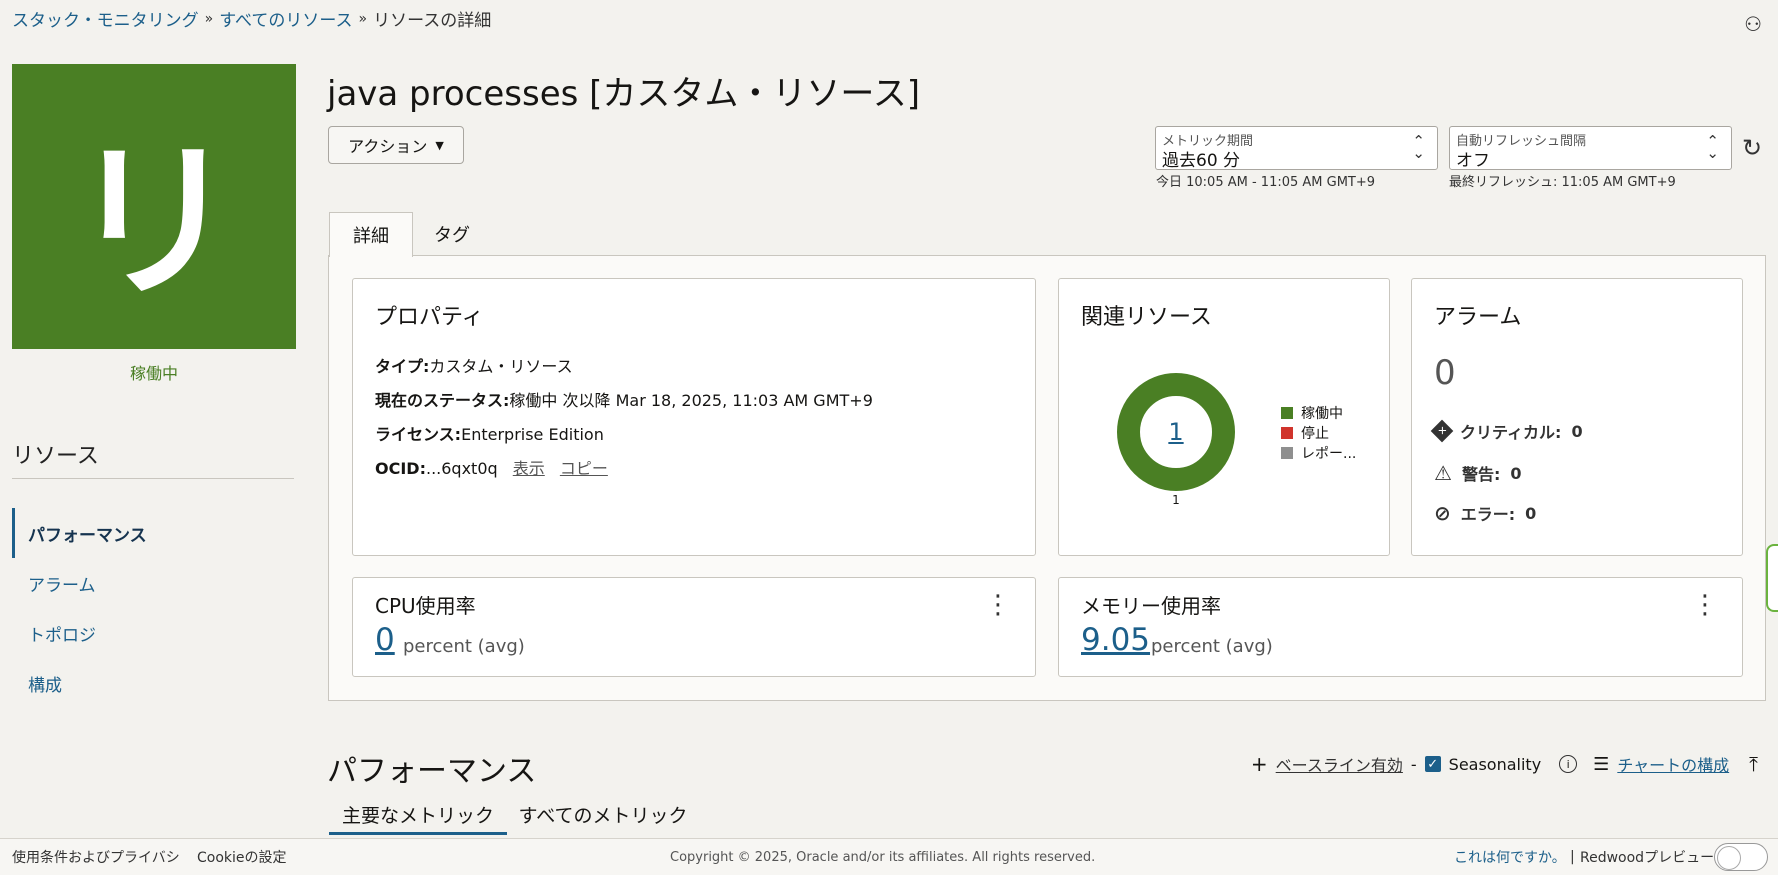  Describe the element at coordinates (153, 478) in the screenshot. I see `divider` at that location.